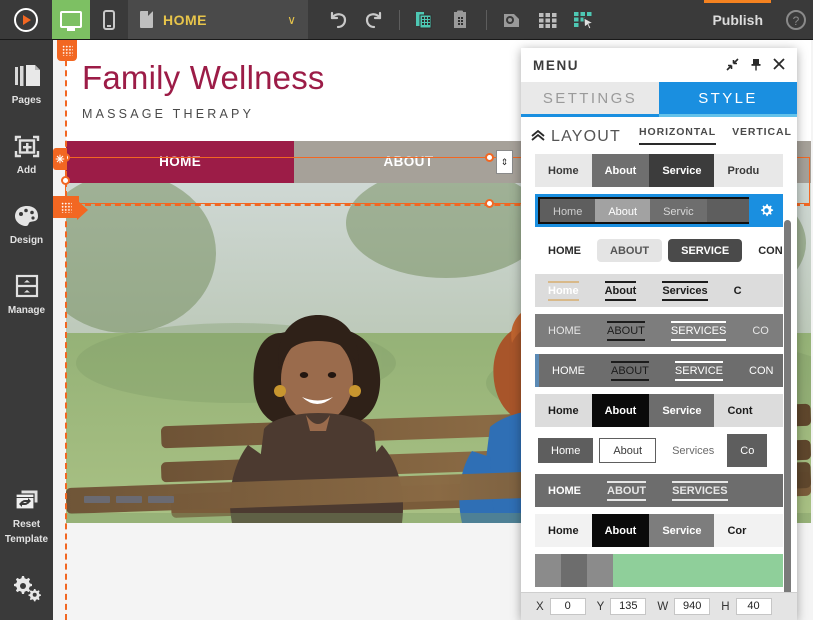 The image size is (813, 620). I want to click on style-preview-label: Service, so click(682, 410).